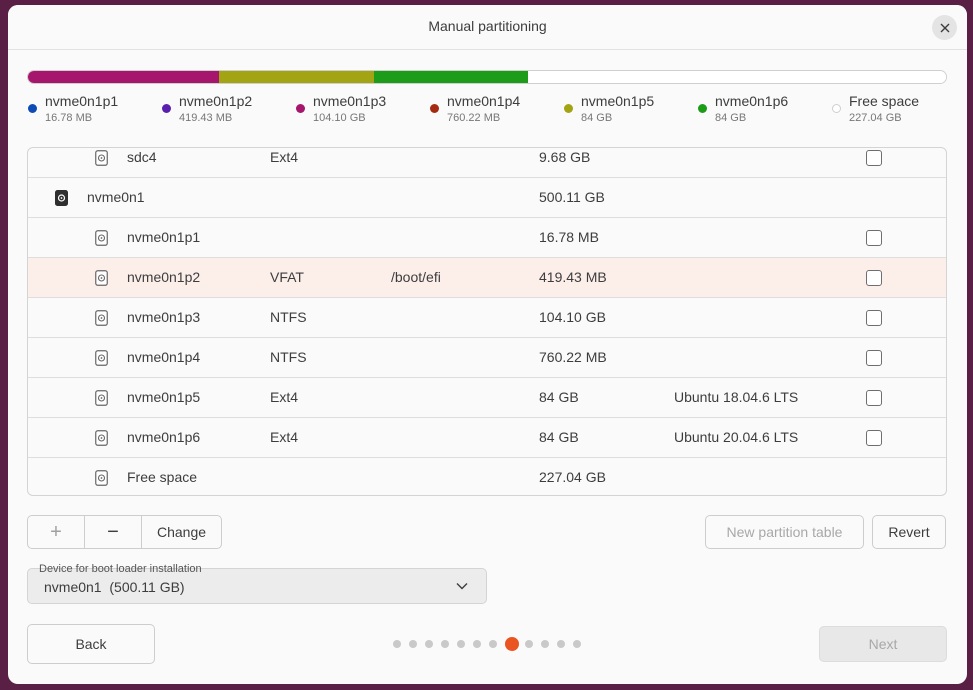 The height and width of the screenshot is (690, 973). Describe the element at coordinates (487, 278) in the screenshot. I see `partition-row: nvme0n1p2 VFAT/boot/efi 419.43 MB` at that location.